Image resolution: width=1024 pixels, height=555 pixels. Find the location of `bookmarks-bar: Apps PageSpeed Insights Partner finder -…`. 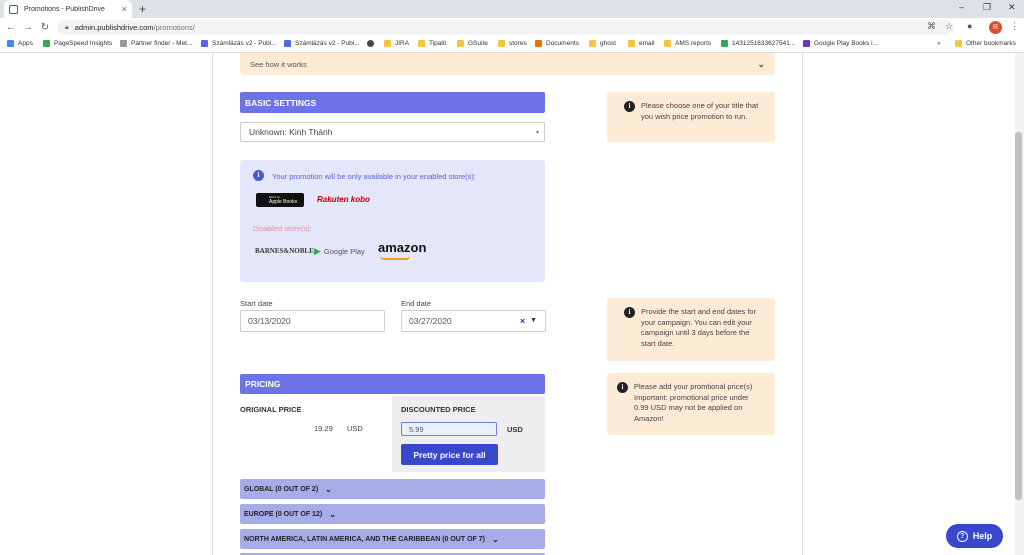

bookmarks-bar: Apps PageSpeed Insights Partner finder -… is located at coordinates (512, 45).